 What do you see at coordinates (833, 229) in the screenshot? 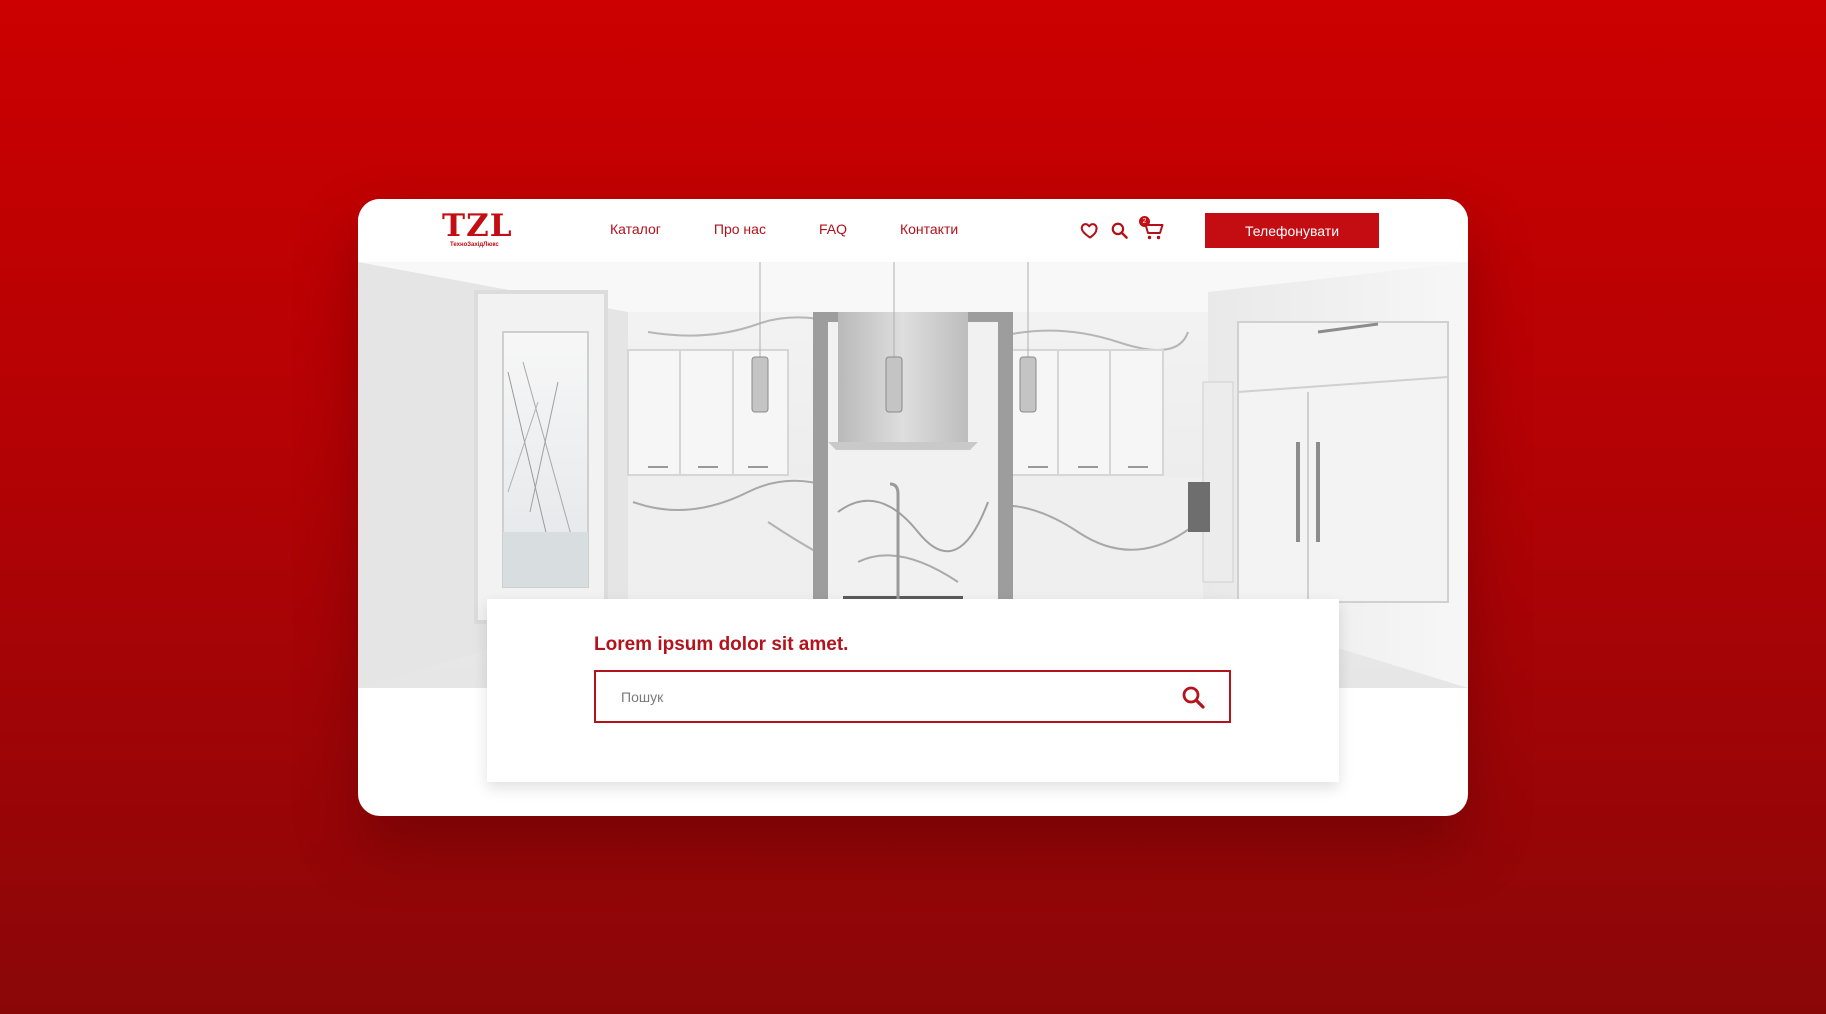
I see `nav-item-faq: FAQ` at bounding box center [833, 229].